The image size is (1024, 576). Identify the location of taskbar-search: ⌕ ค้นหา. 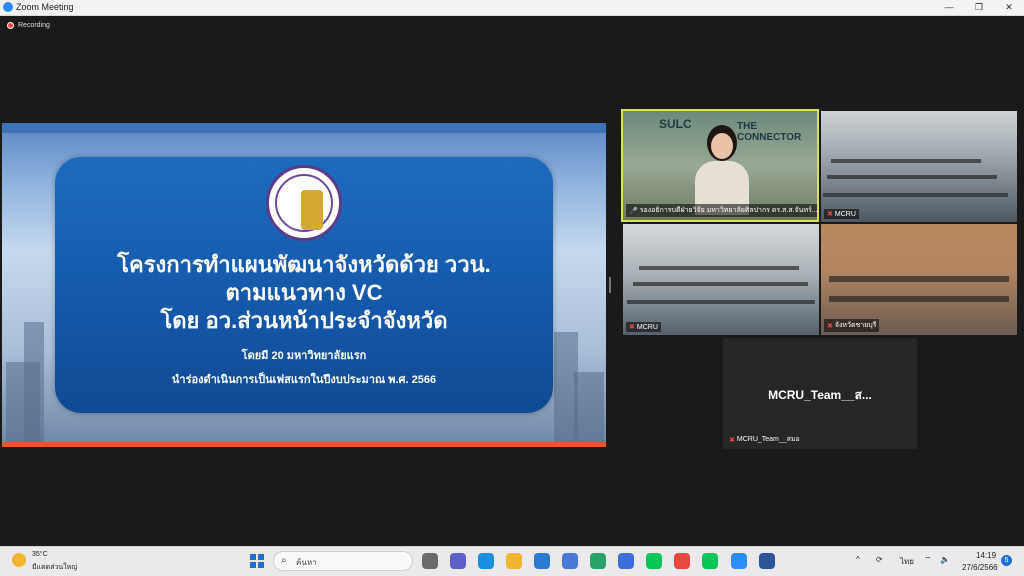
(343, 561).